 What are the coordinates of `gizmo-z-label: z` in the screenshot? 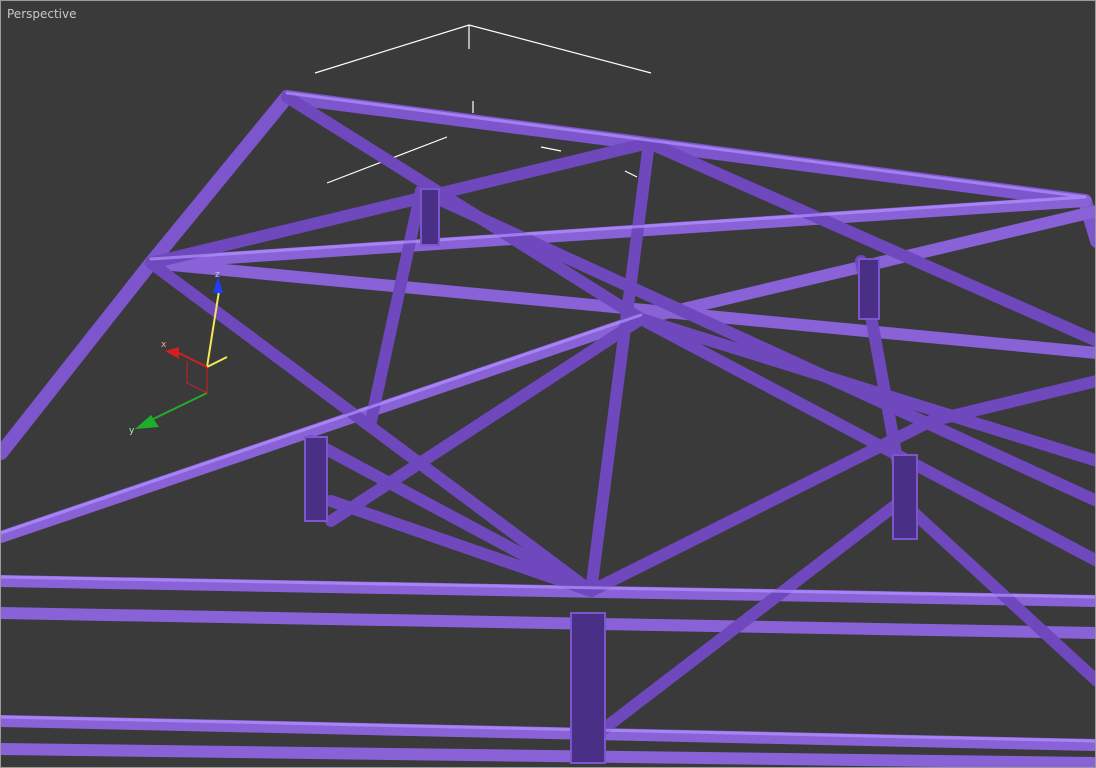 It's located at (217, 275).